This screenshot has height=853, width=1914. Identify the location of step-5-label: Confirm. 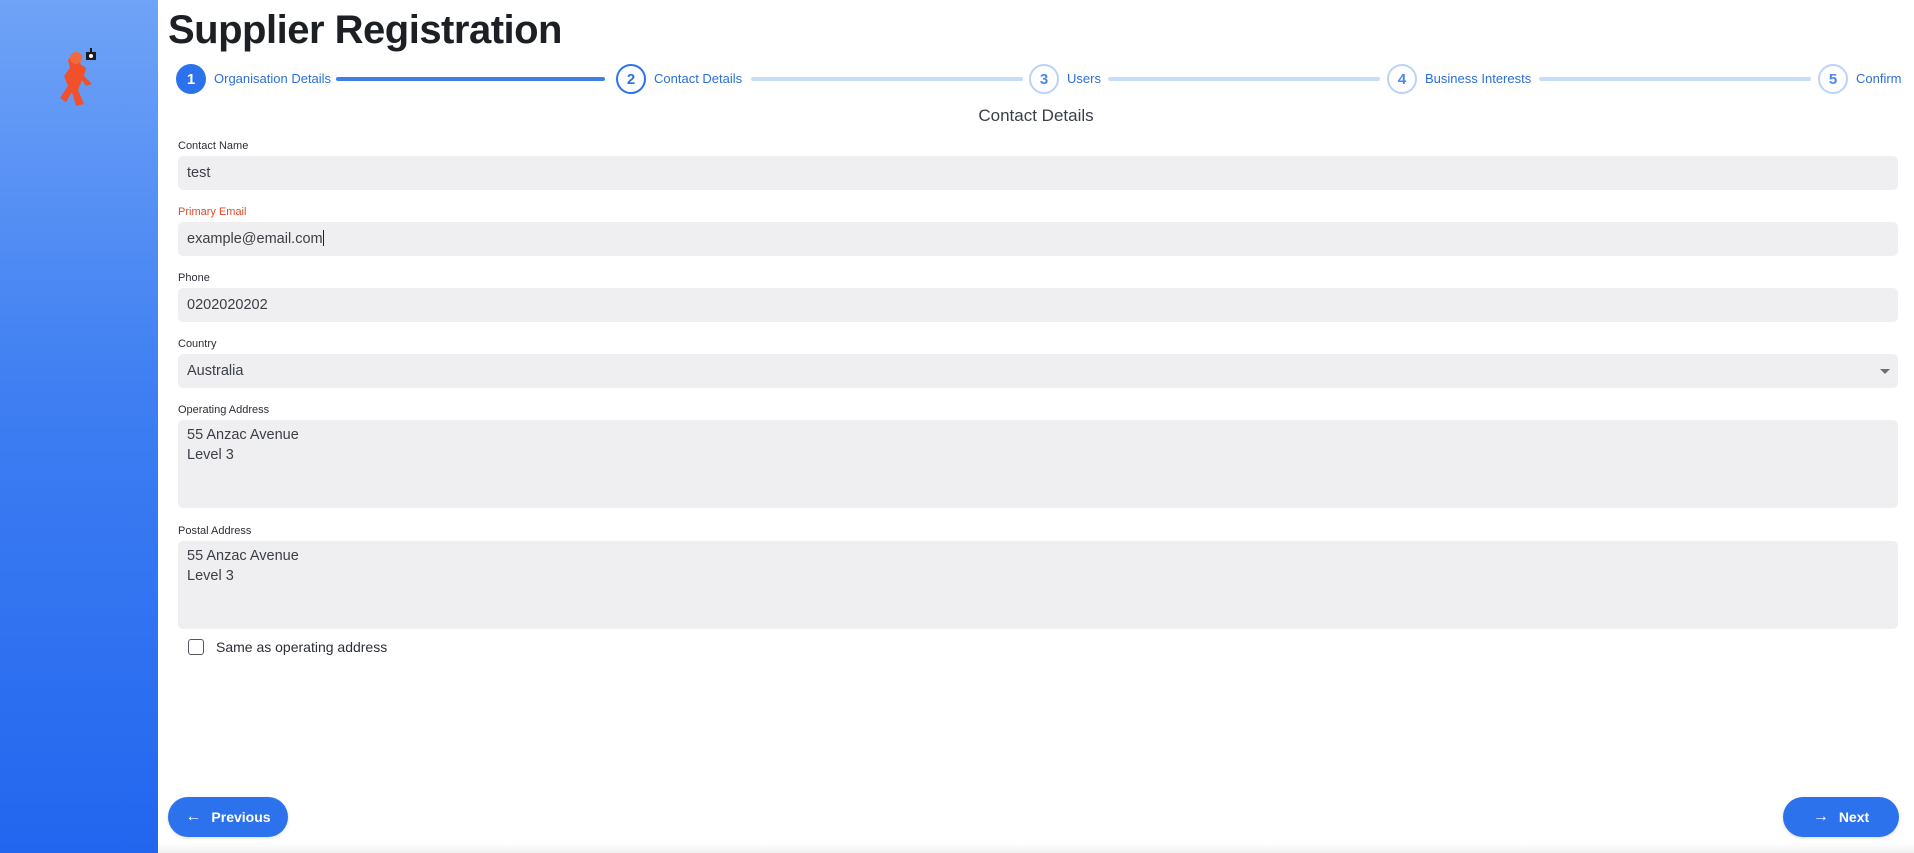
(1879, 78).